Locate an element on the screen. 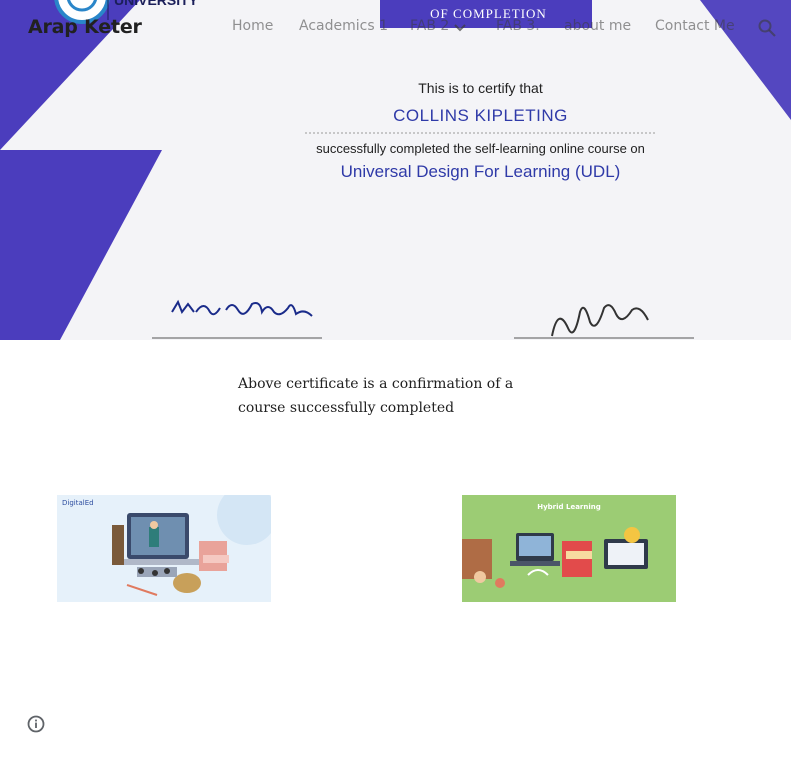 The height and width of the screenshot is (758, 791). search-icon is located at coordinates (767, 28).